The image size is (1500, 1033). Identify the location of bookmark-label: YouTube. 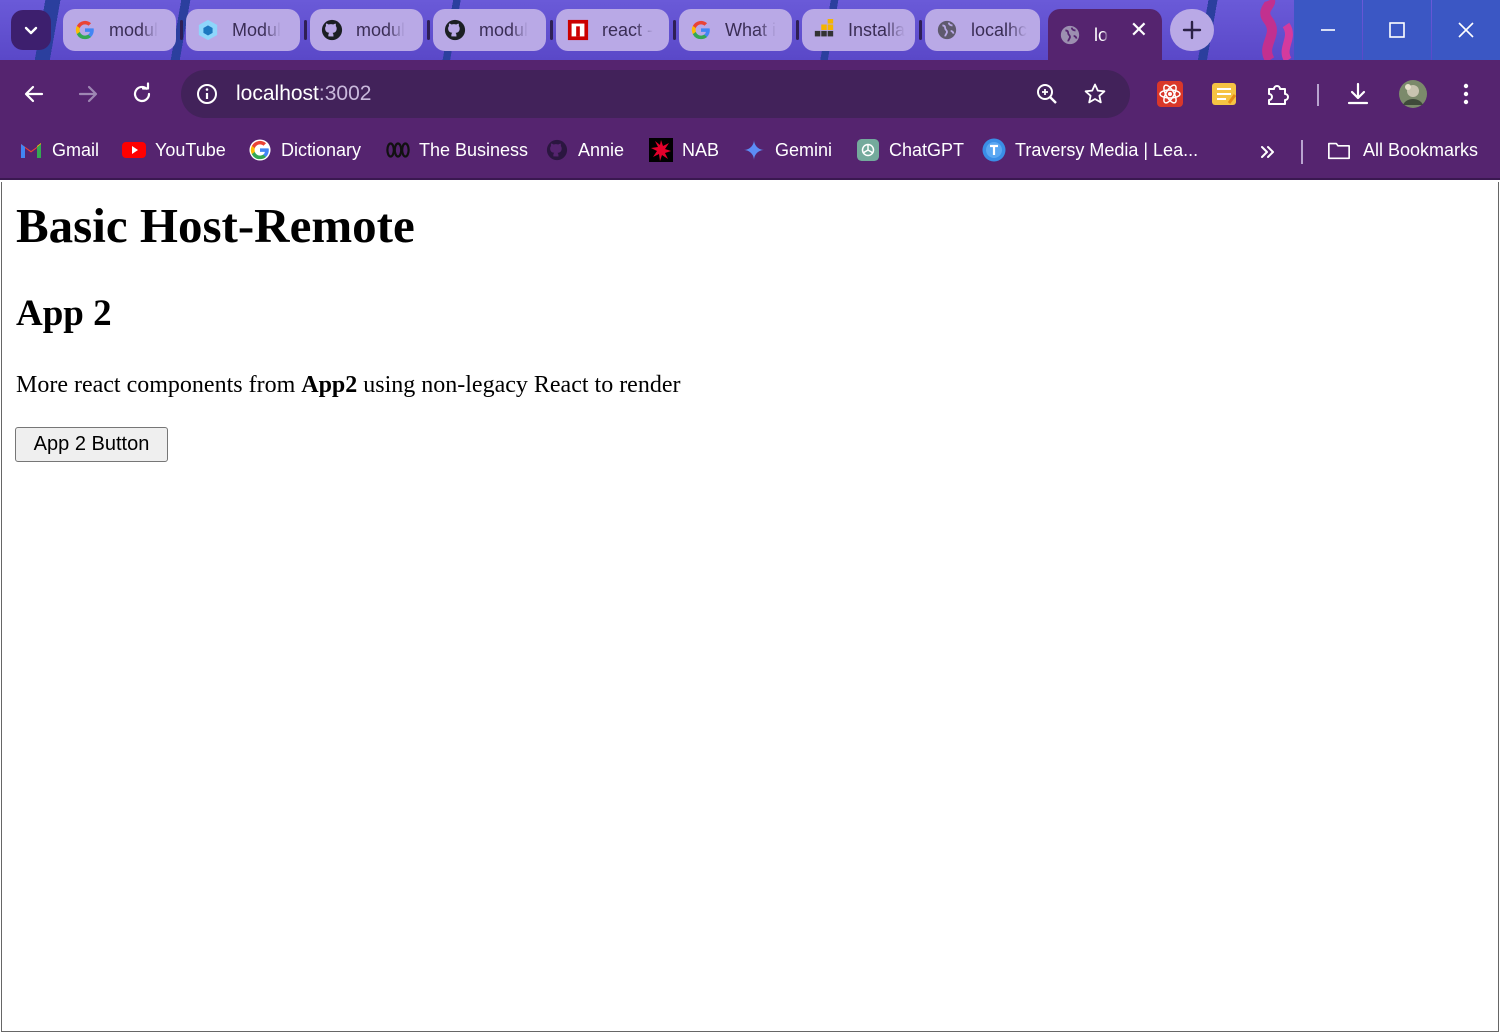
(190, 149).